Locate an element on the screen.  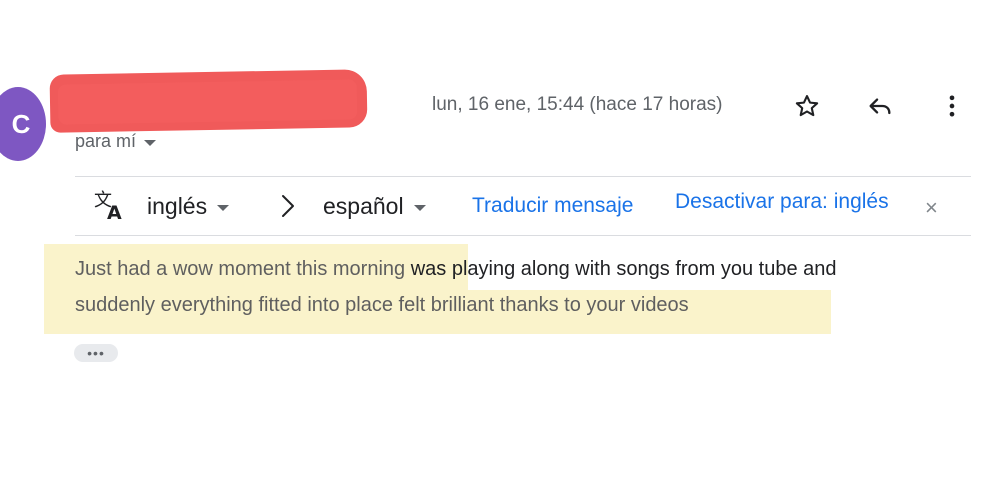
svg-text: A is located at coordinates (114, 212).